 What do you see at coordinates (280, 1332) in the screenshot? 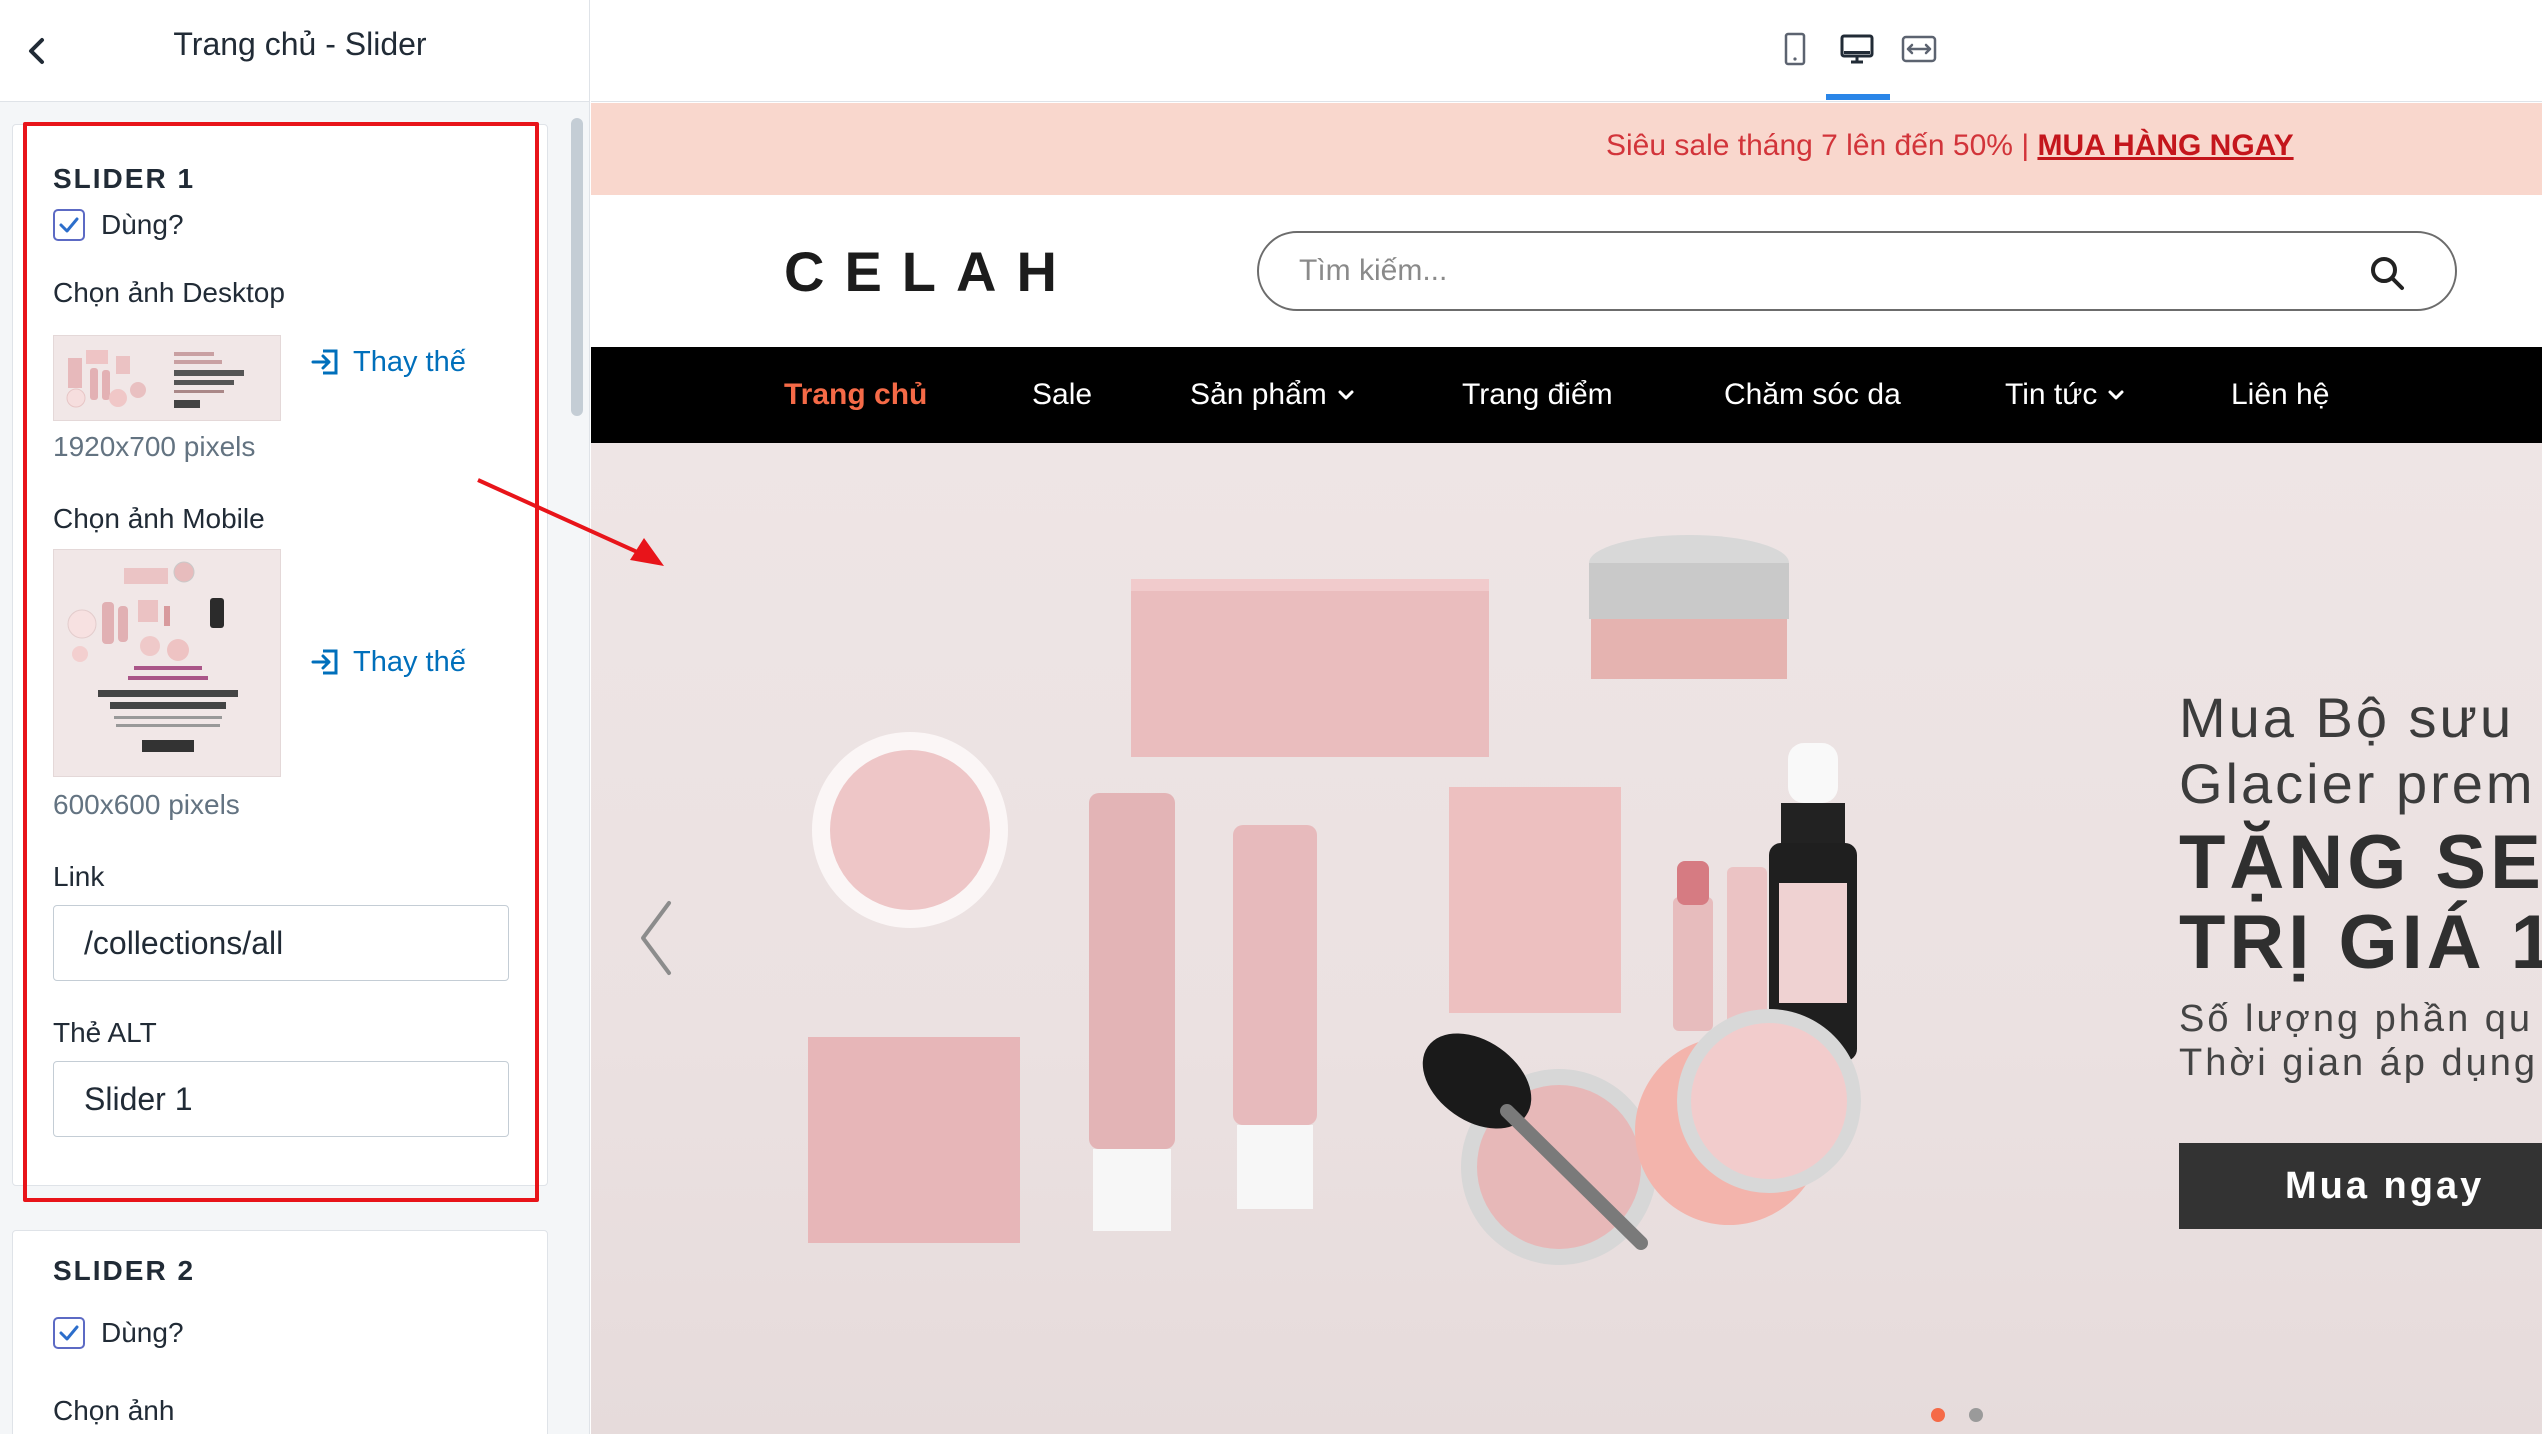
I see `slider-2-card: SLIDER 2 Dùng? Chọn ảnh` at bounding box center [280, 1332].